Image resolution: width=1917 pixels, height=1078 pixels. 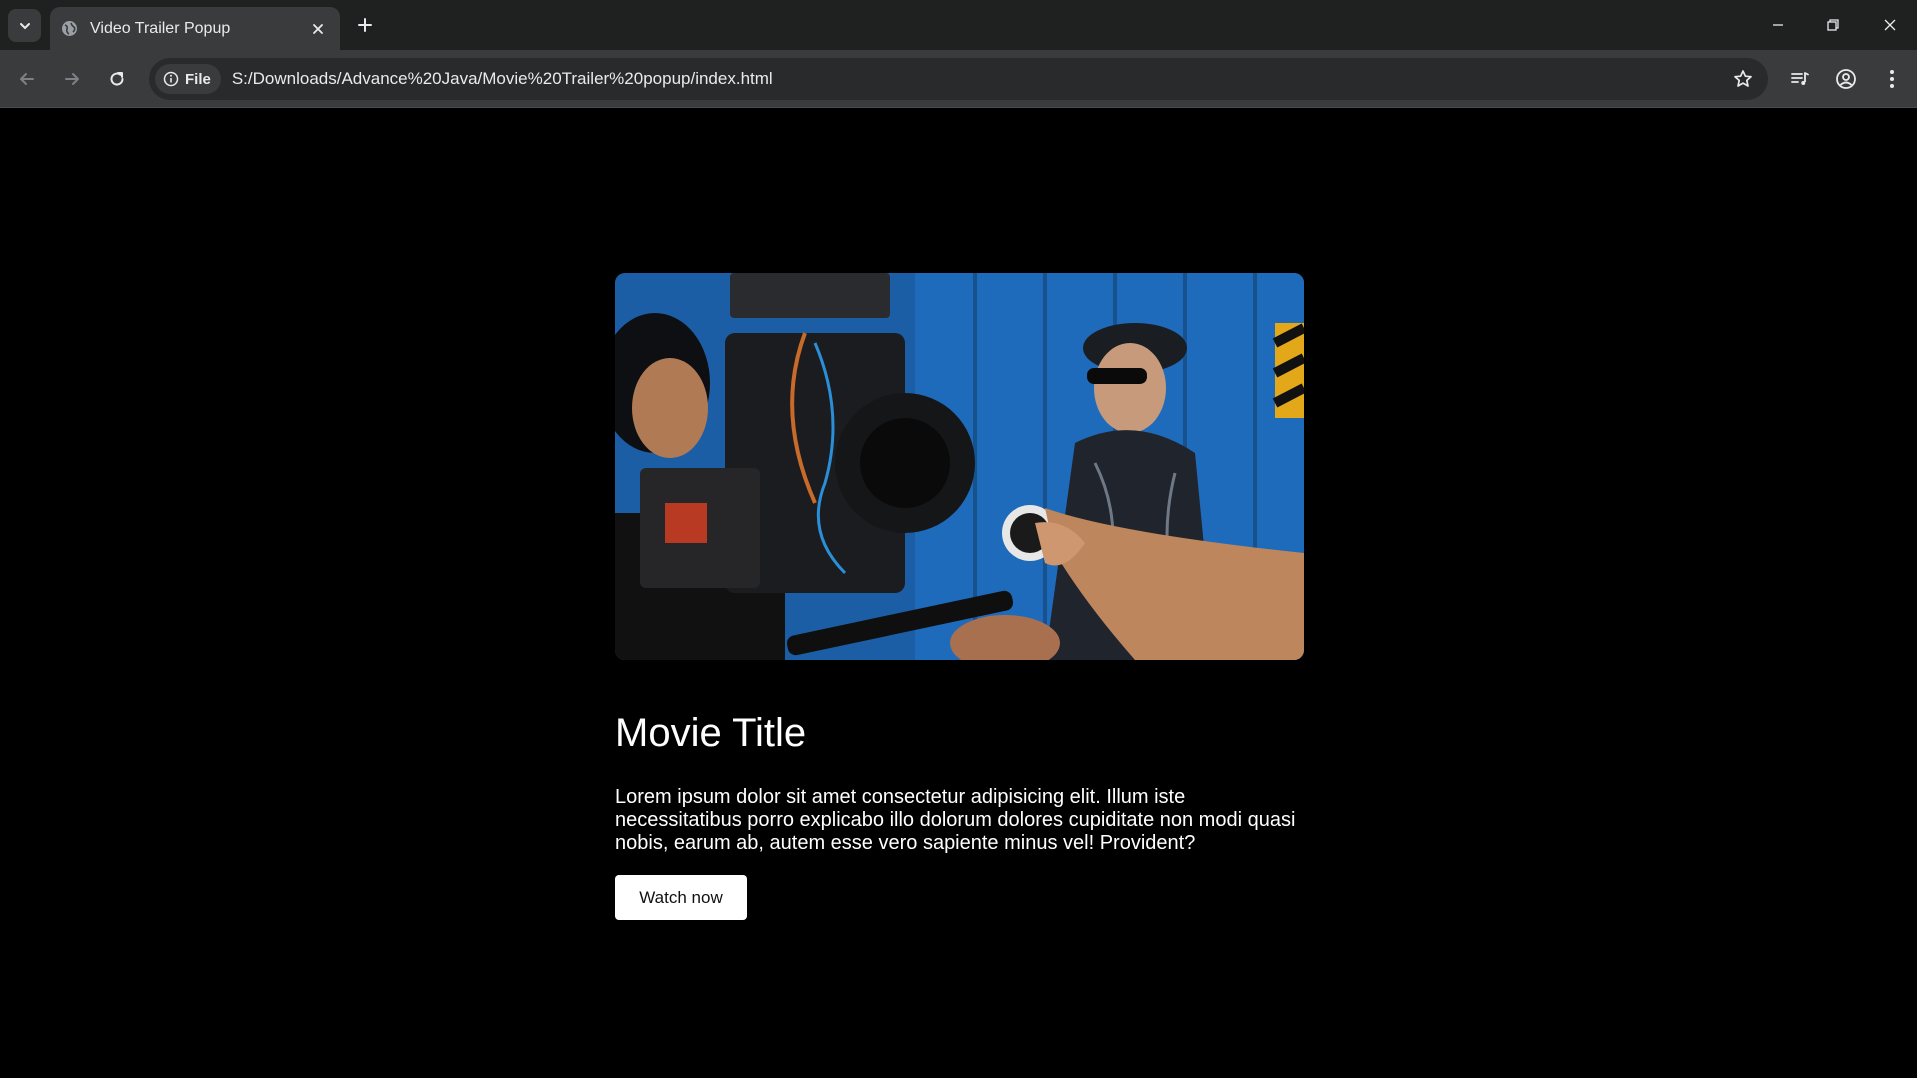 I want to click on close-icon, so click(x=318, y=28).